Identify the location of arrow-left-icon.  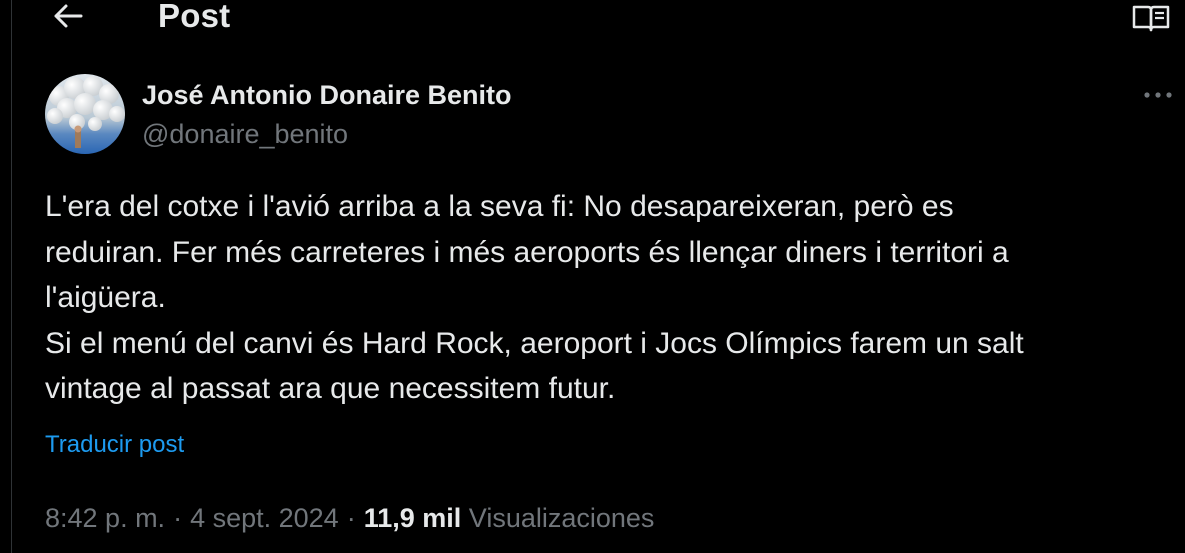
(68, 16).